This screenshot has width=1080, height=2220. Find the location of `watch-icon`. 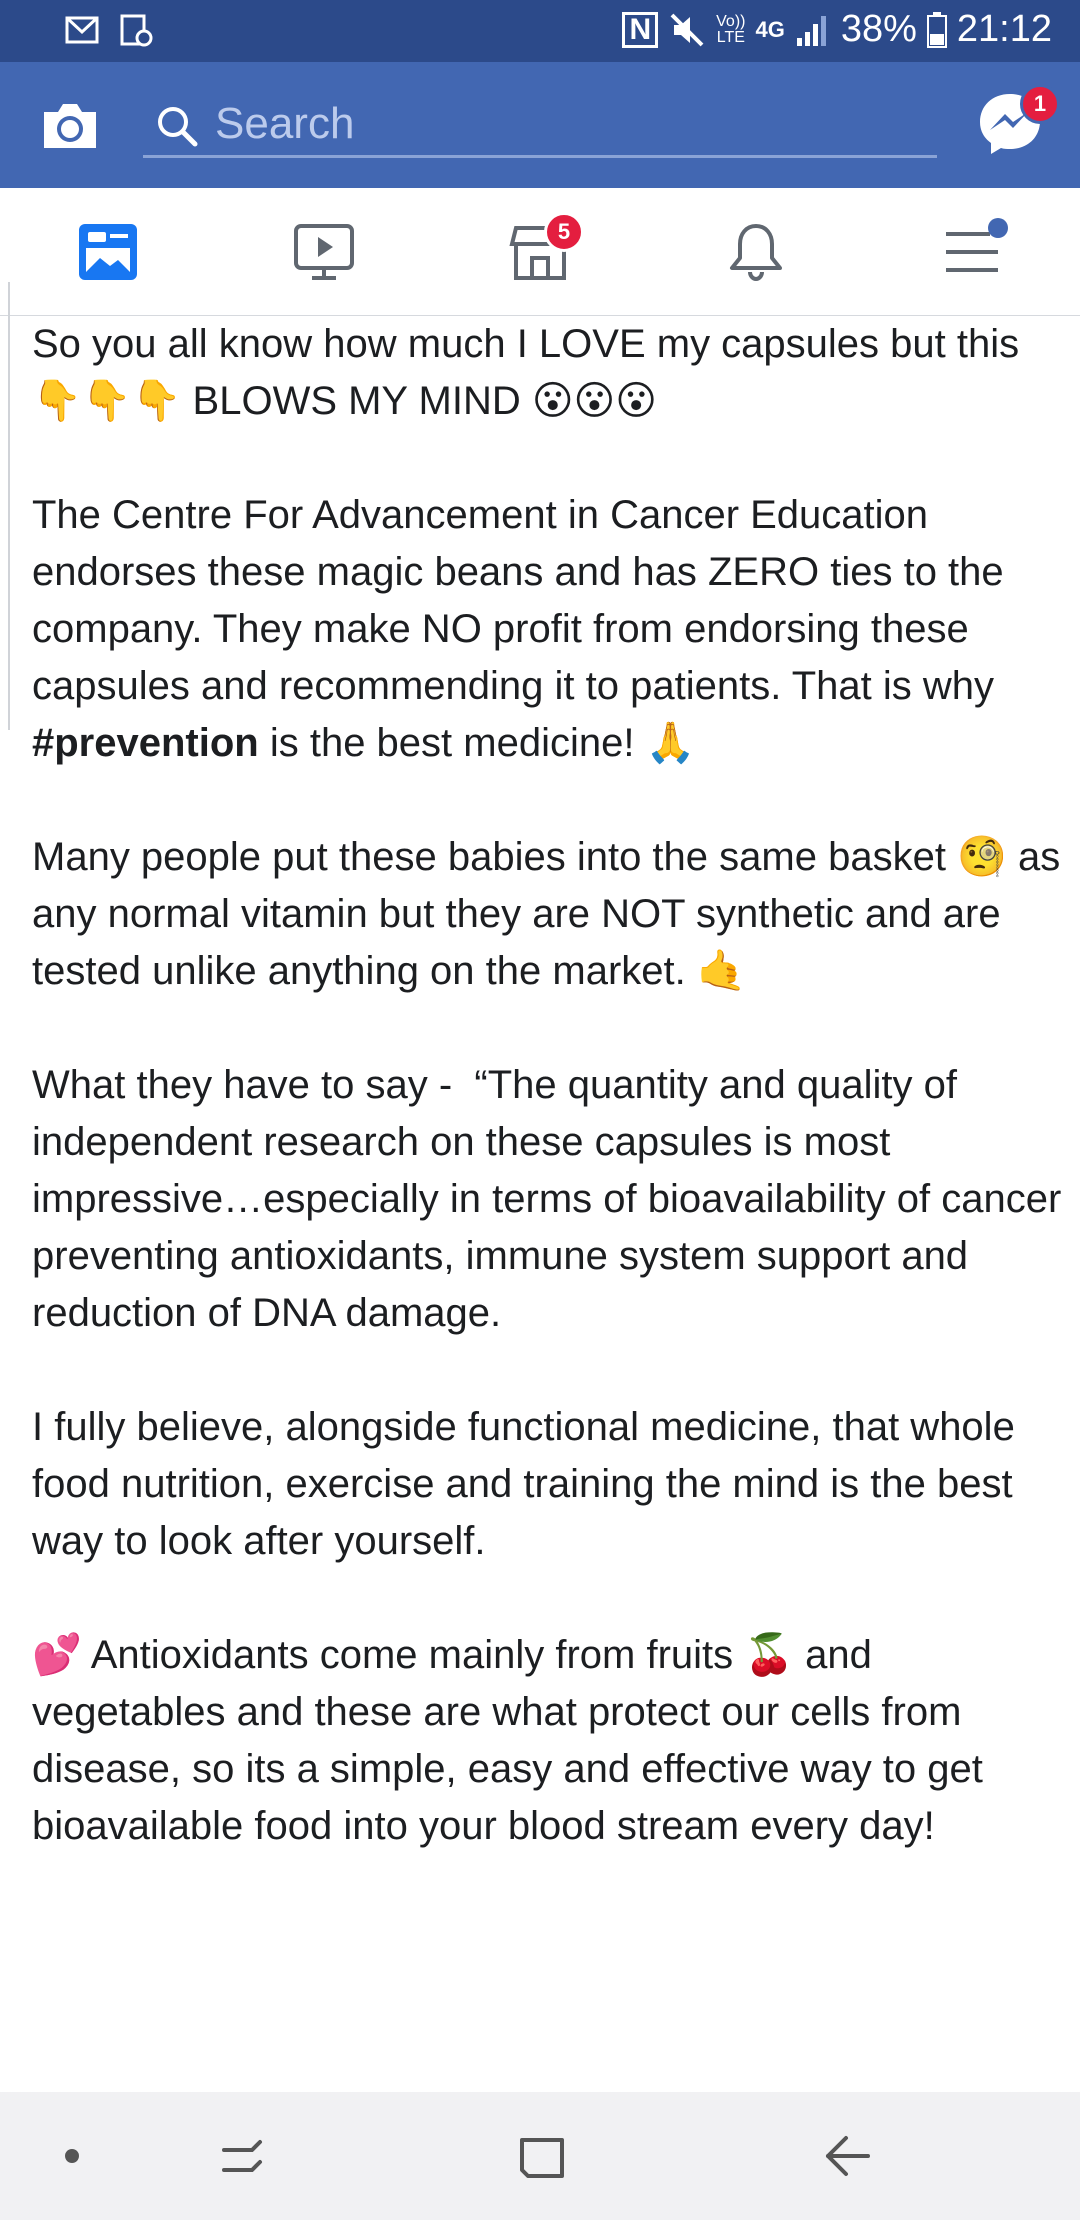

watch-icon is located at coordinates (324, 252).